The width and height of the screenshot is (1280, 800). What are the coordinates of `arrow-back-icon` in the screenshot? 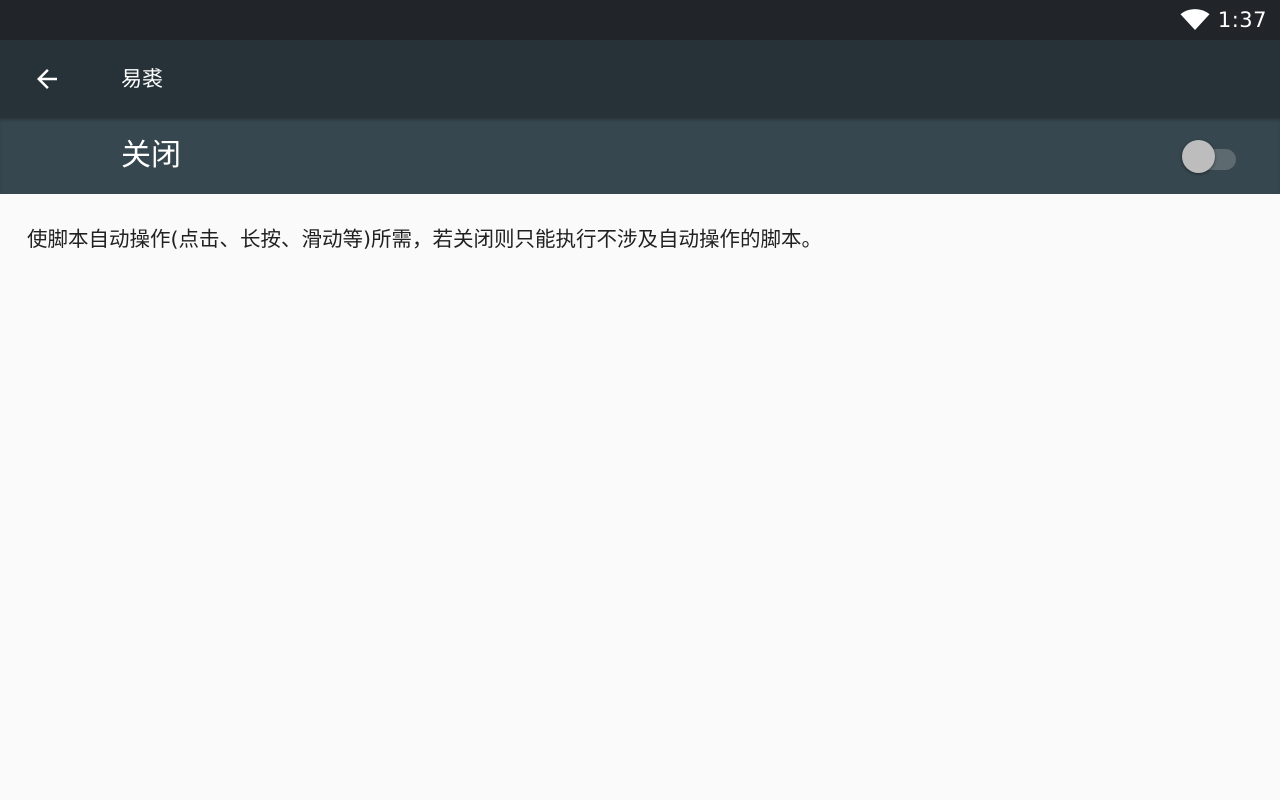 It's located at (47, 79).